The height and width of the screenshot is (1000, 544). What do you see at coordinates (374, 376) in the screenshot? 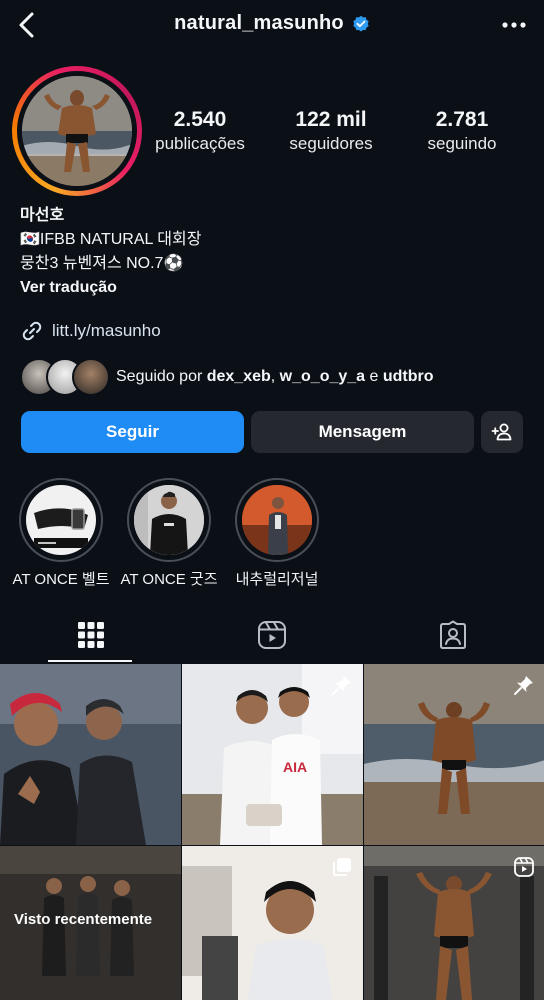
I see `followed-by-conjunction: e` at bounding box center [374, 376].